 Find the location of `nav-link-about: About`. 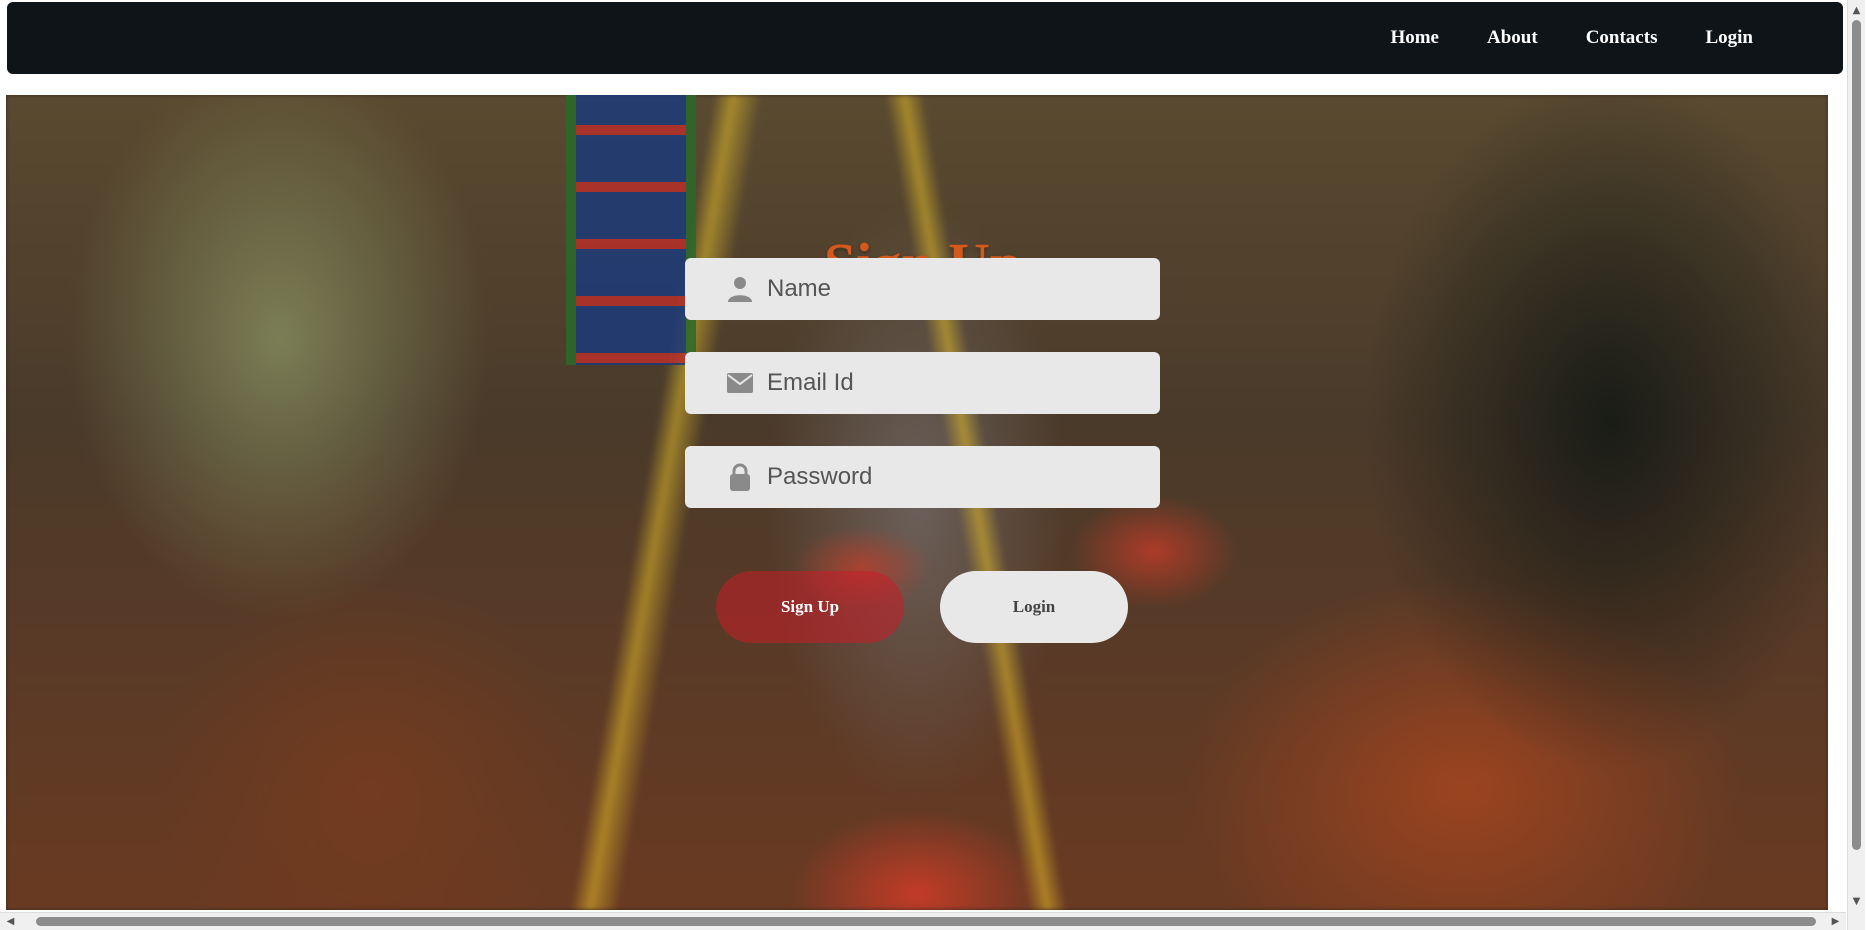

nav-link-about: About is located at coordinates (1512, 38).